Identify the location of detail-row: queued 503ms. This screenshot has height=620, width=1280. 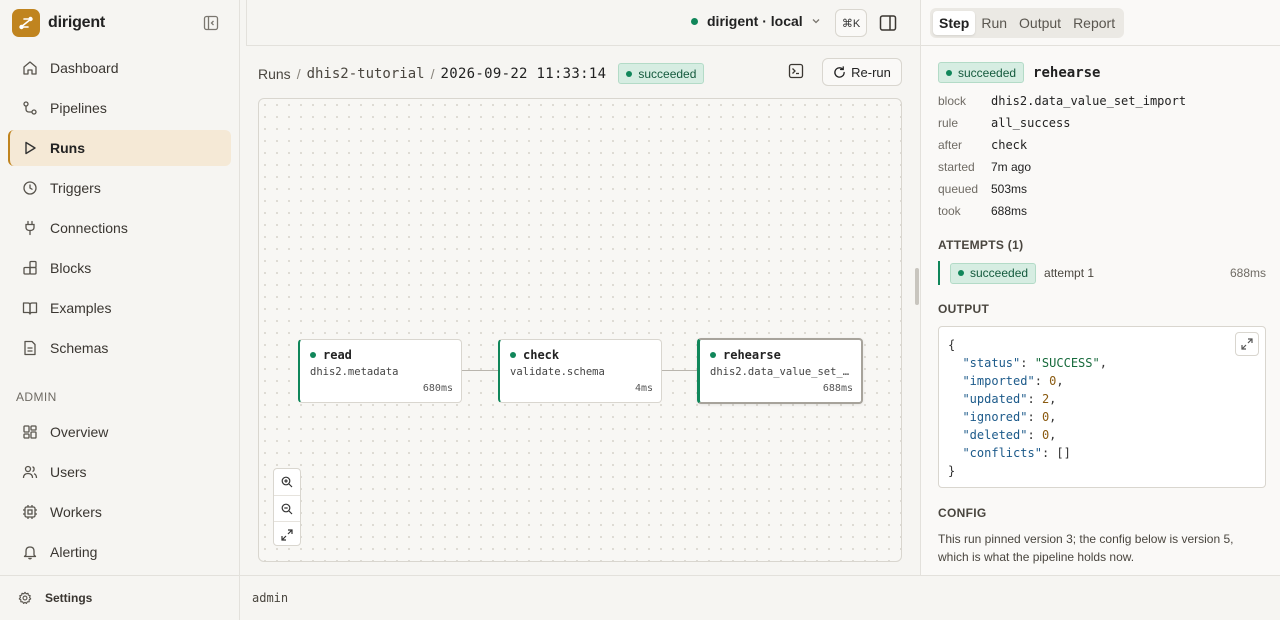
(1103, 189).